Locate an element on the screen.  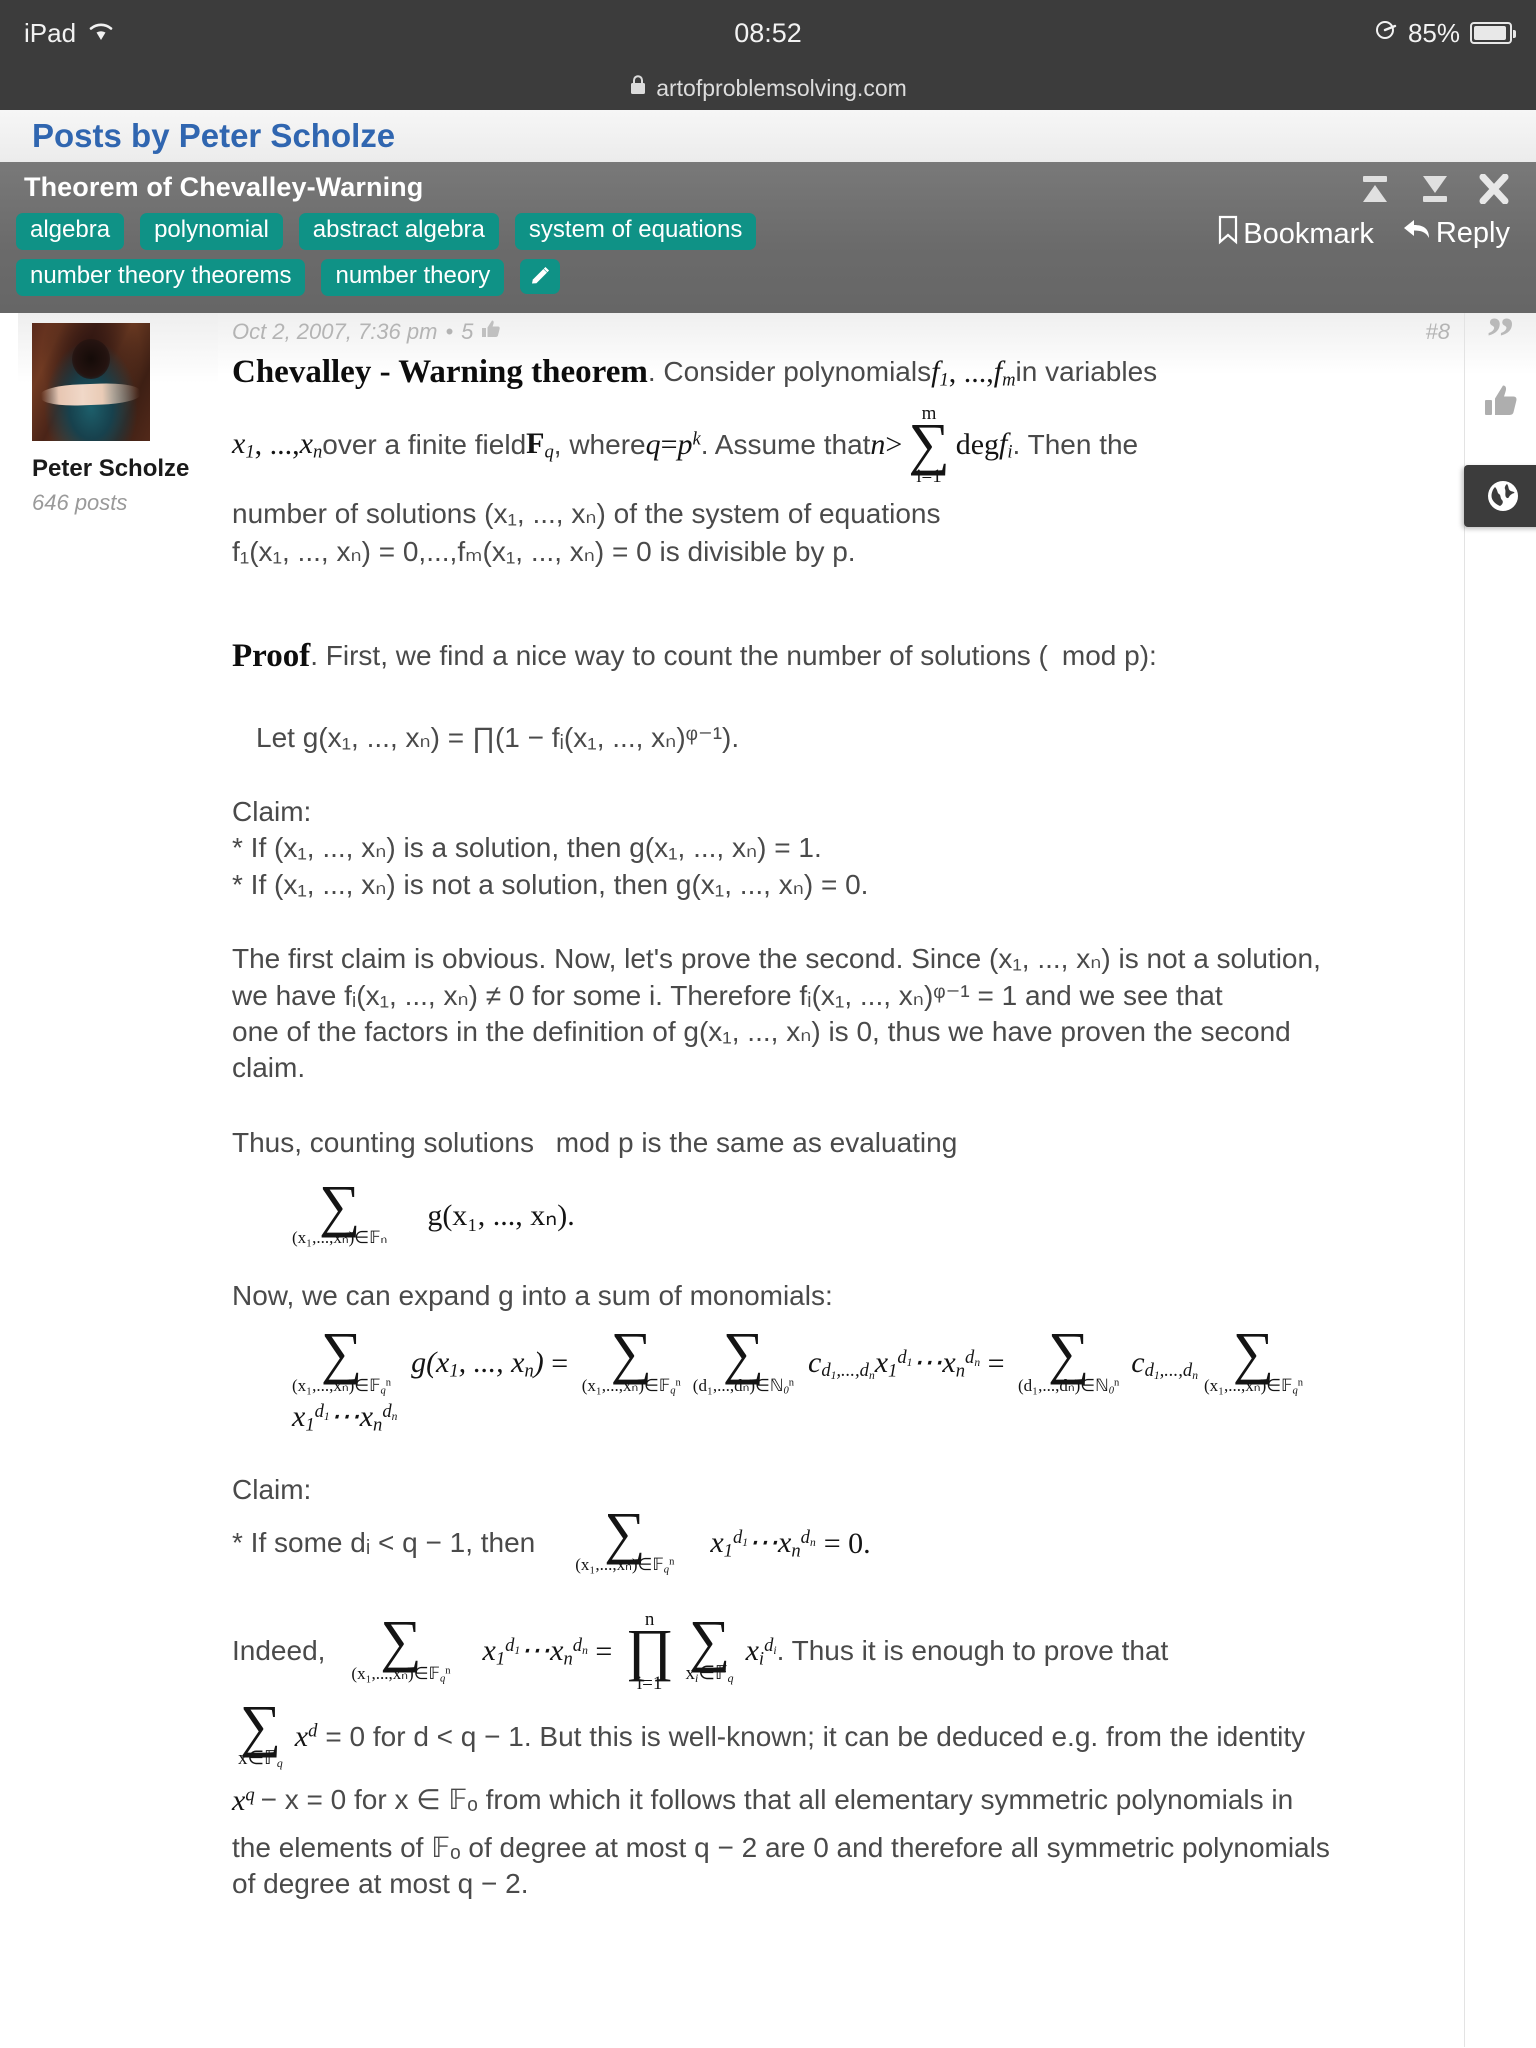
jump-to-bottom-icon is located at coordinates (1435, 189).